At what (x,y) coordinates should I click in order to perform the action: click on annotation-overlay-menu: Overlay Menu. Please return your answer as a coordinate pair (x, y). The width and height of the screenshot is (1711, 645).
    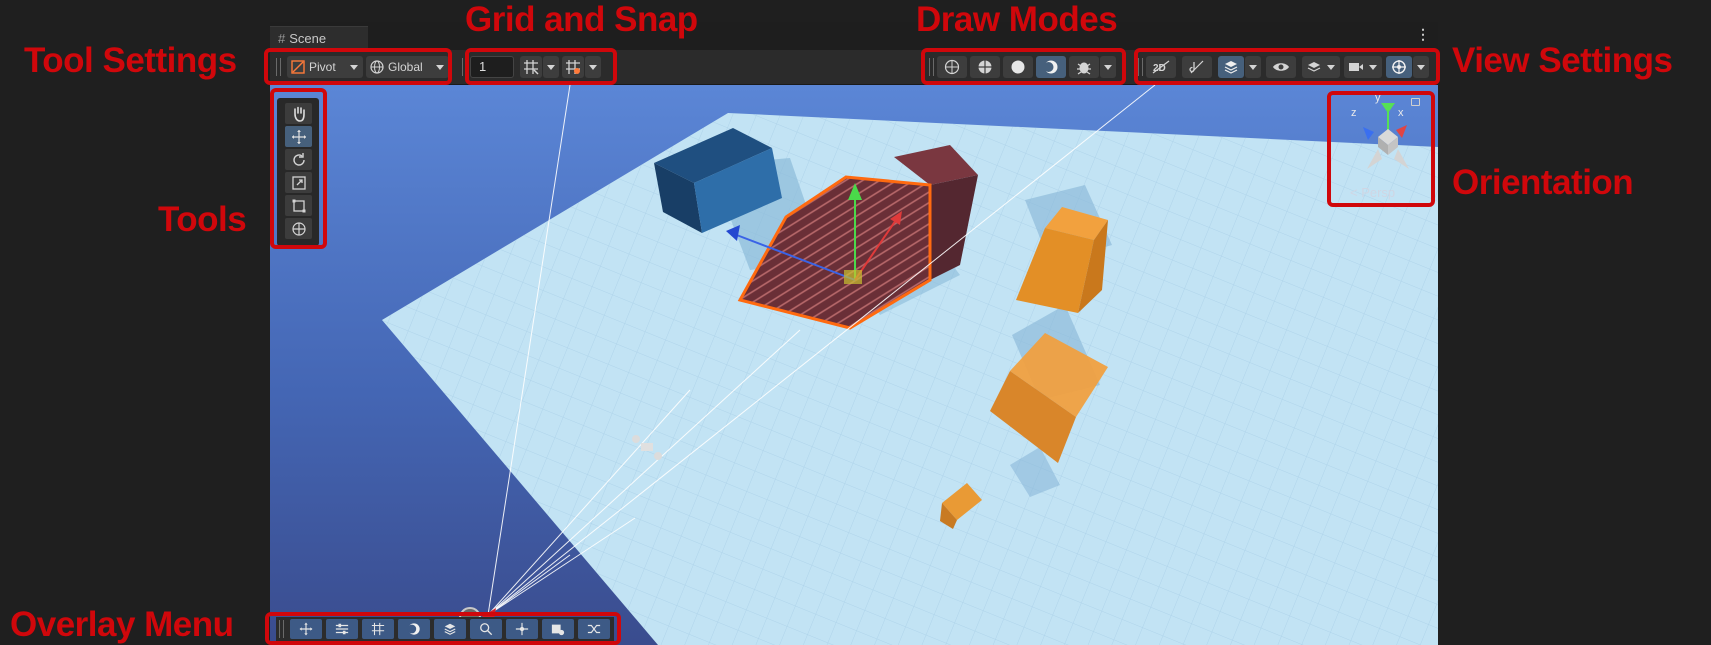
    Looking at the image, I should click on (122, 624).